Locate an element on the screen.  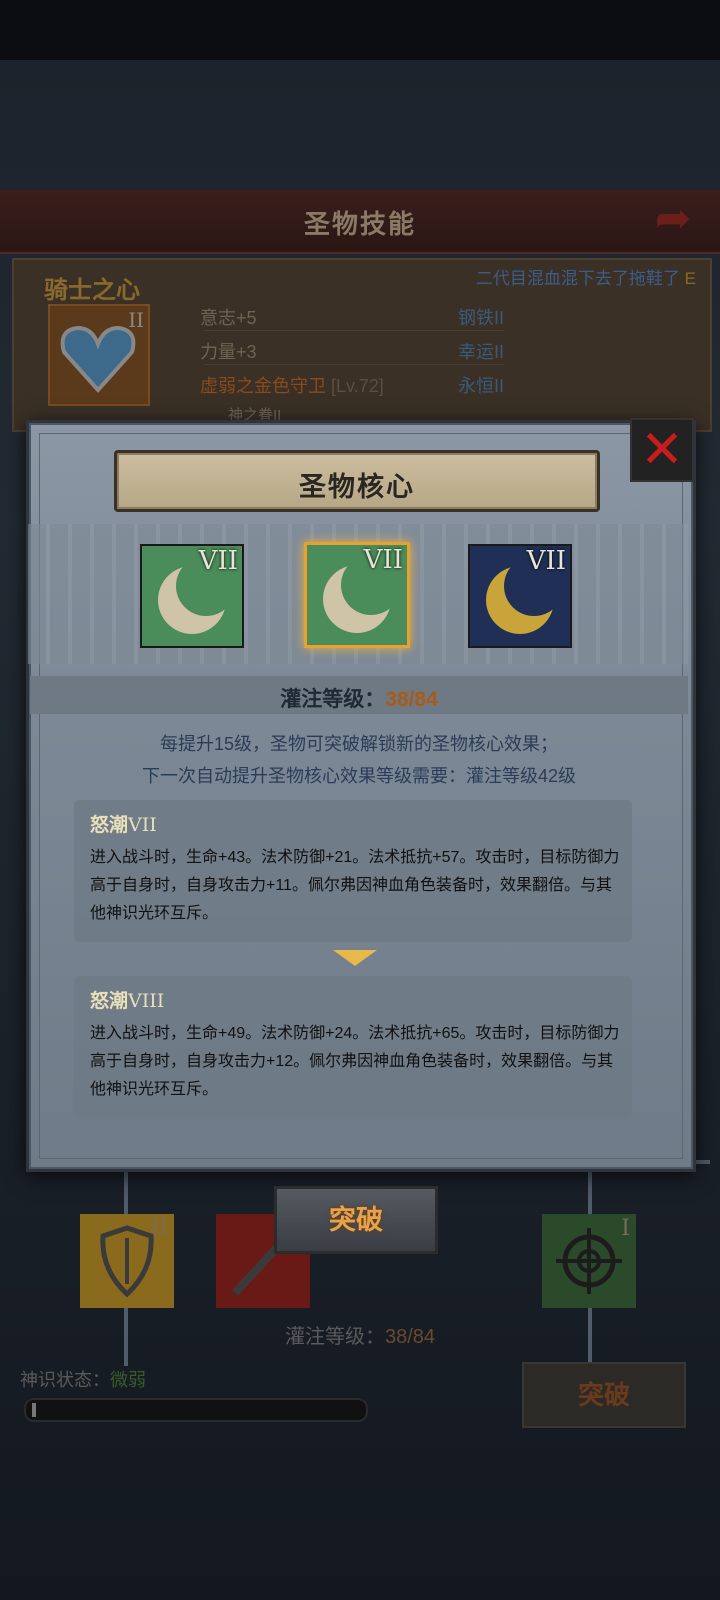
relic-heart-icon: II is located at coordinates (99, 355).